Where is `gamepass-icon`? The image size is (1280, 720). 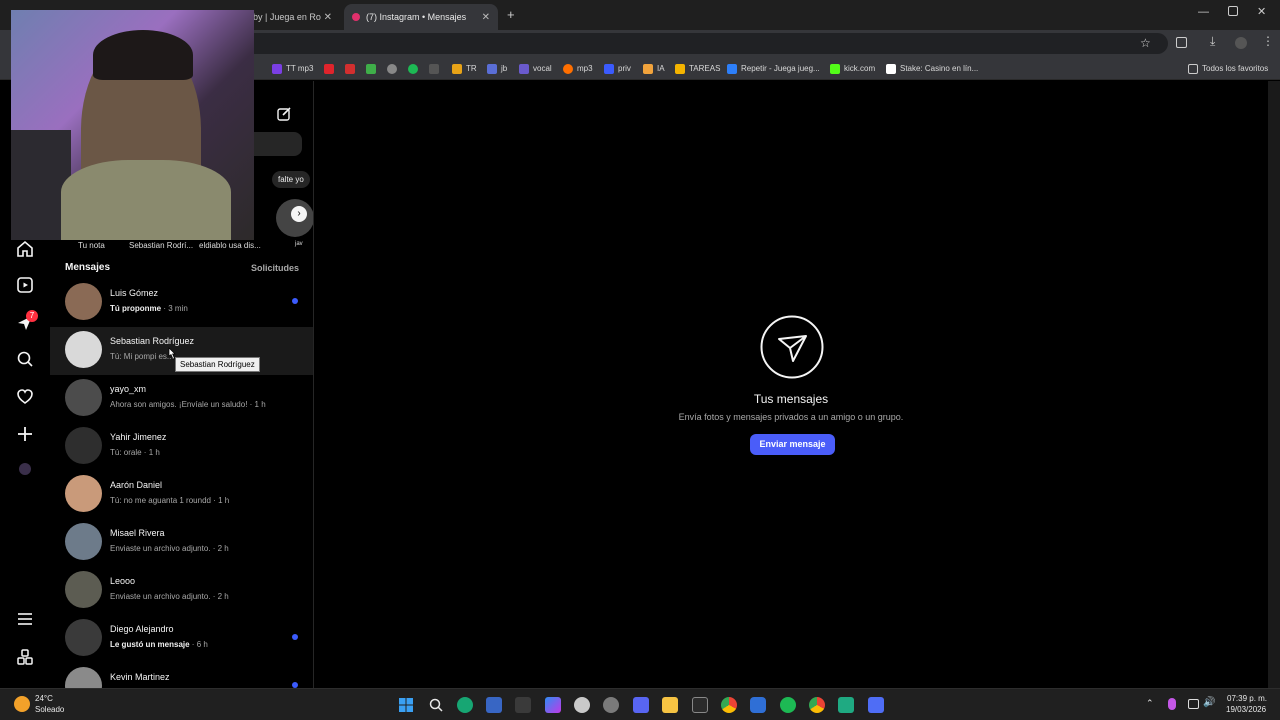
gamepass-icon is located at coordinates (465, 705).